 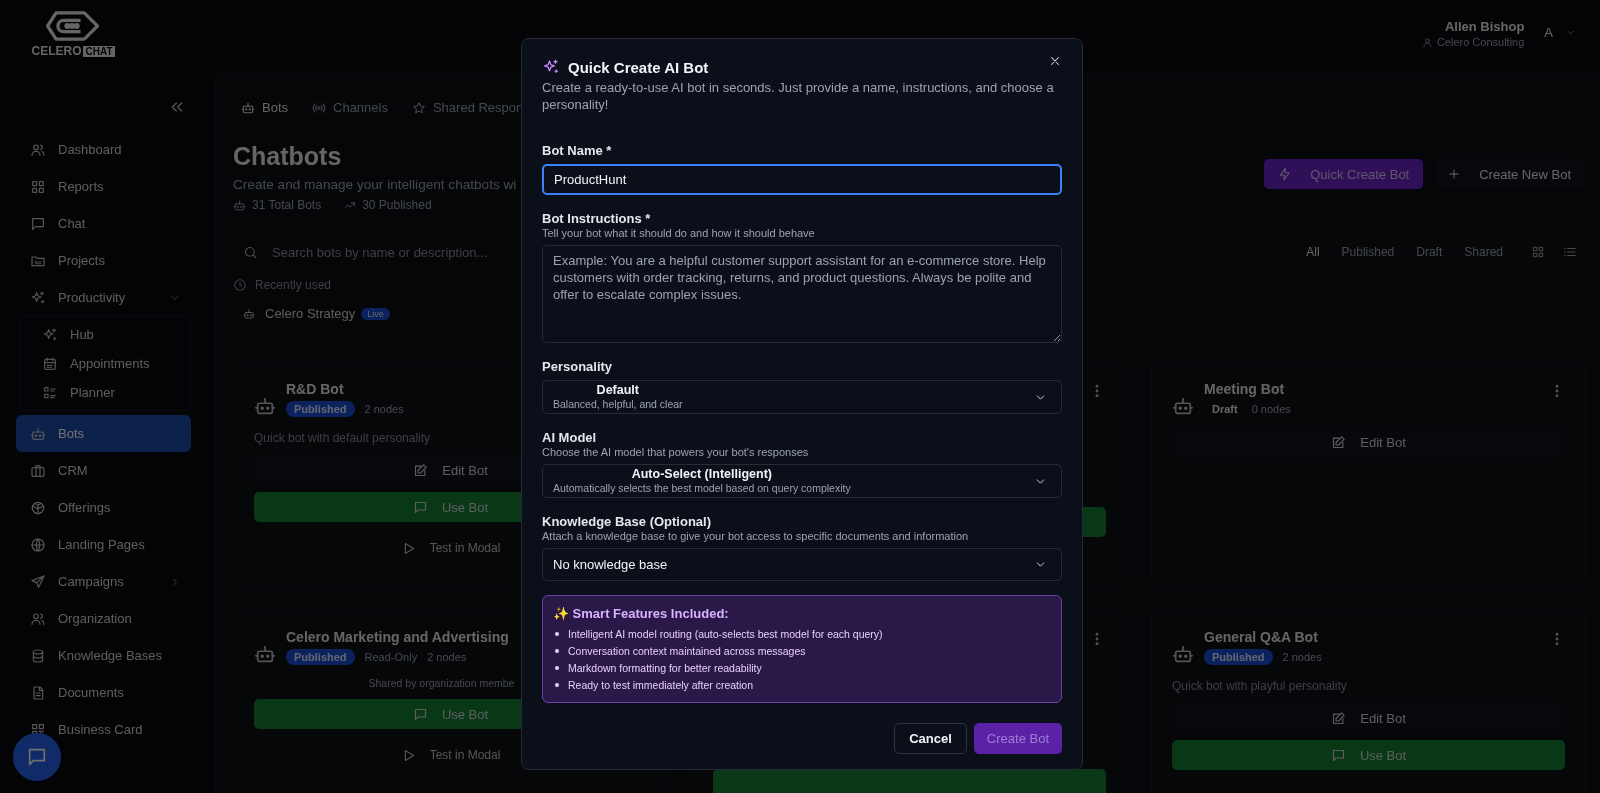 I want to click on bot-description: Quick bot with default personality, so click(x=342, y=438).